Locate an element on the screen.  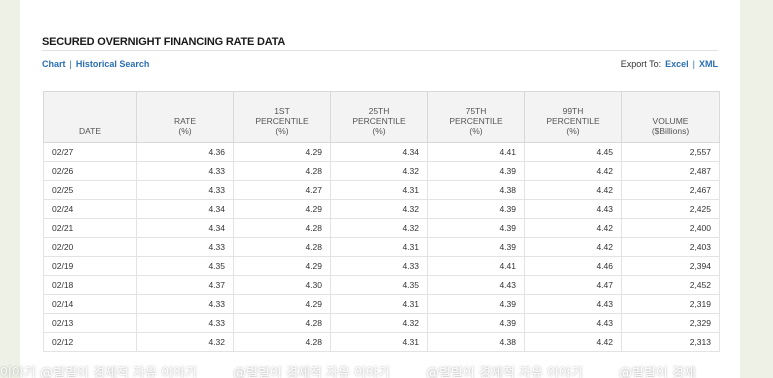
cell-99th-percentile: 4.46 is located at coordinates (573, 266).